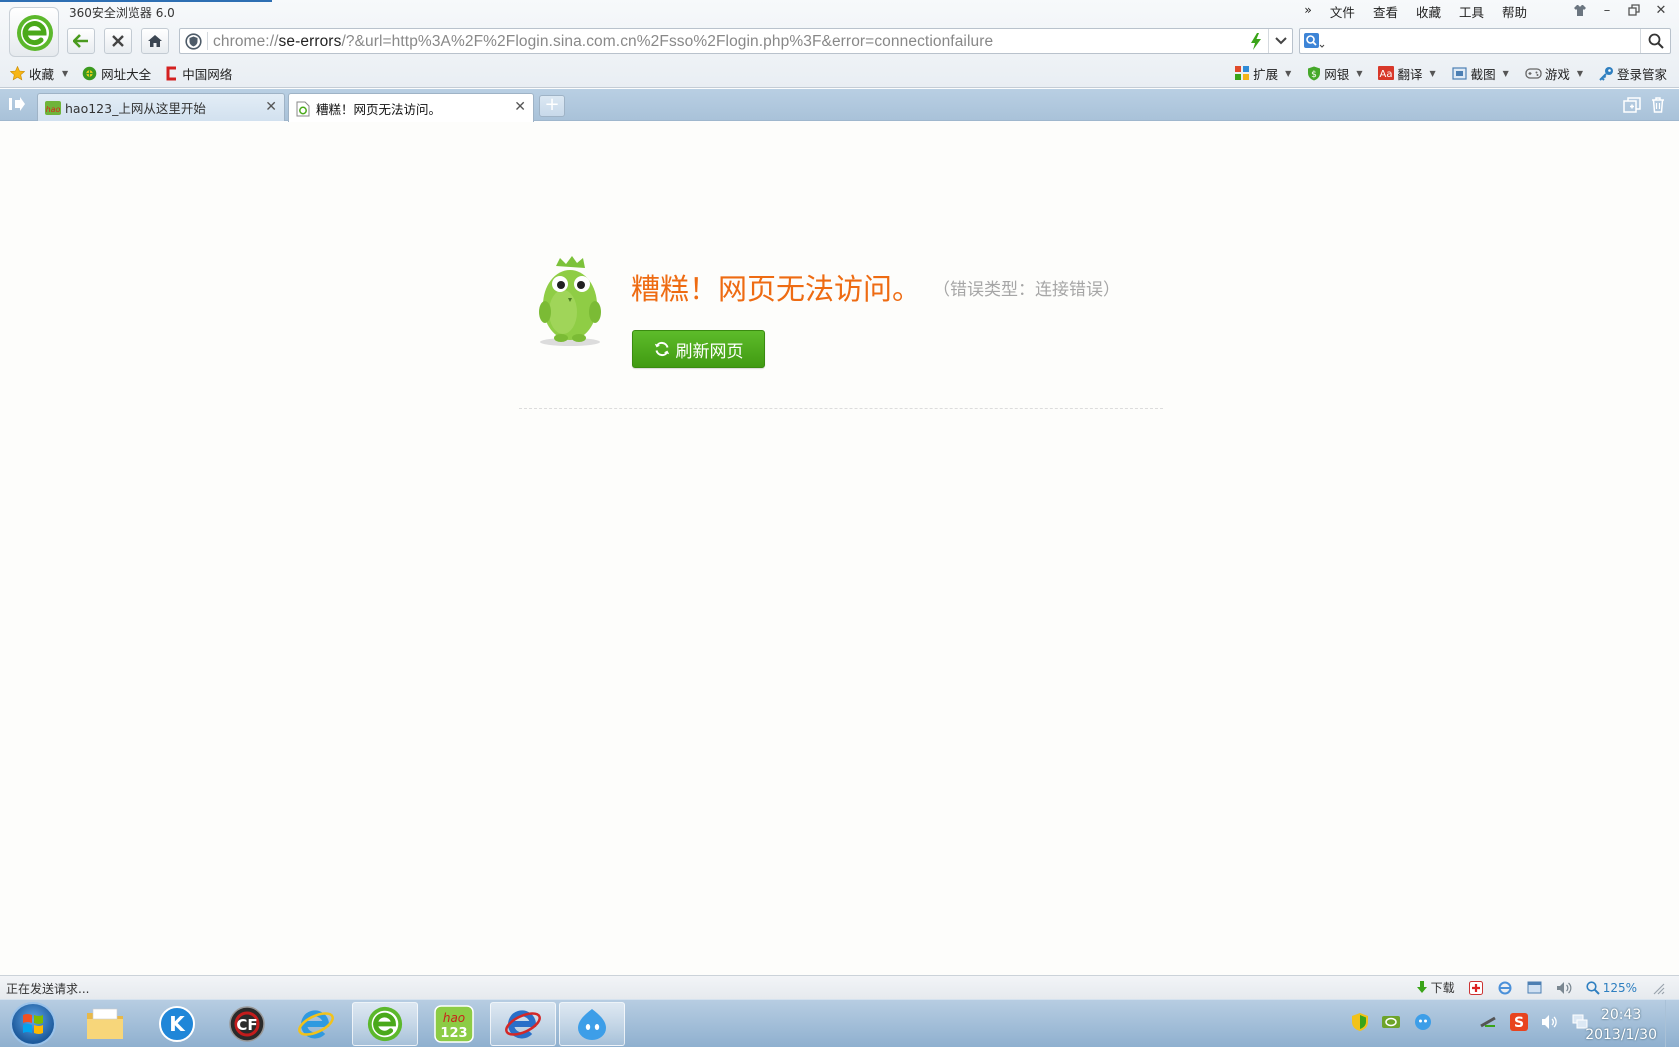  I want to click on toolbar-games: 游戏 ▼, so click(1554, 73).